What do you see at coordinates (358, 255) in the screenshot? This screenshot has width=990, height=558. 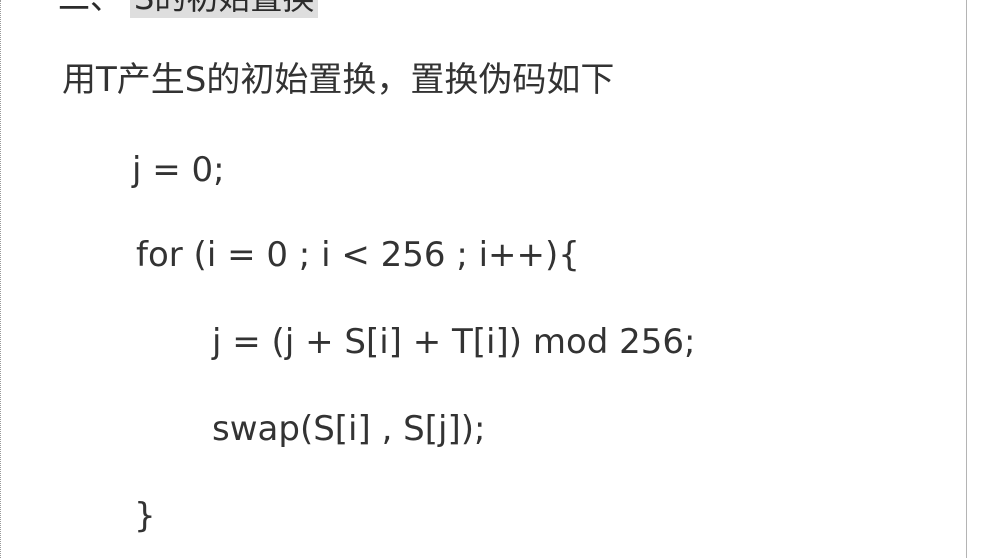 I see `pseudocode-line-for-loop: for (i = 0 ; i < 256 ; i++){` at bounding box center [358, 255].